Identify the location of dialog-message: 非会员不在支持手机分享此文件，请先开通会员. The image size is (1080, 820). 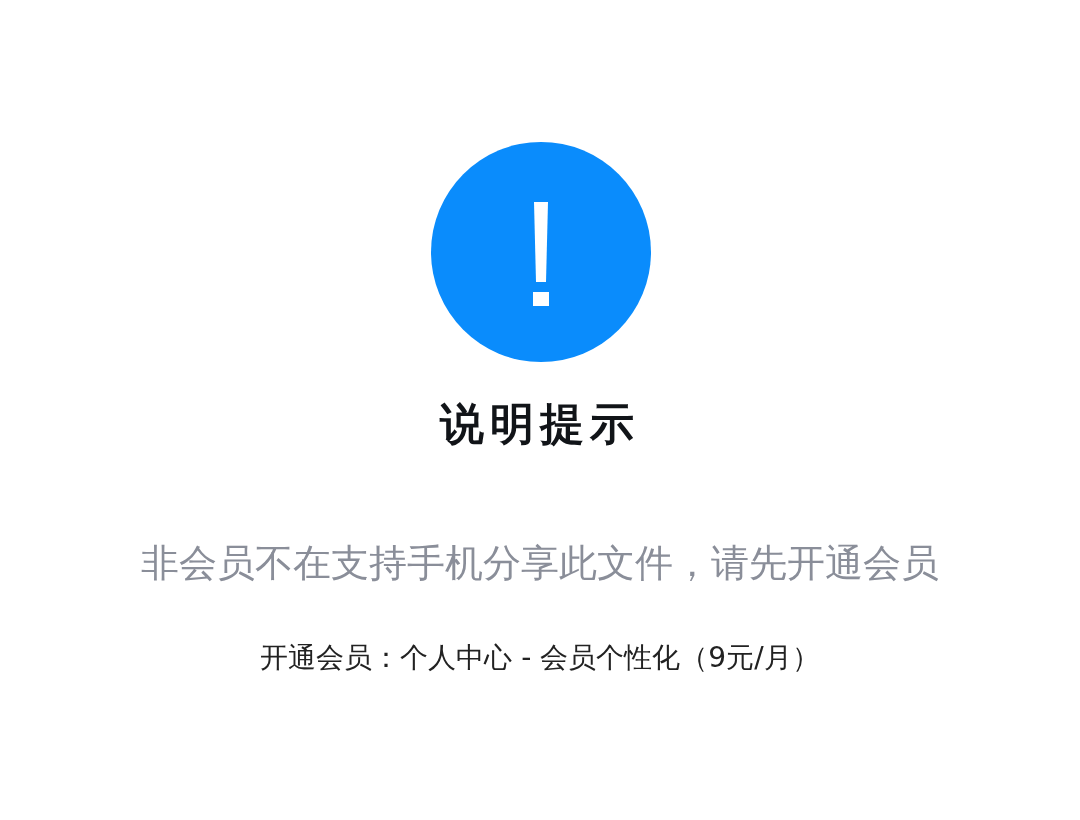
(540, 563).